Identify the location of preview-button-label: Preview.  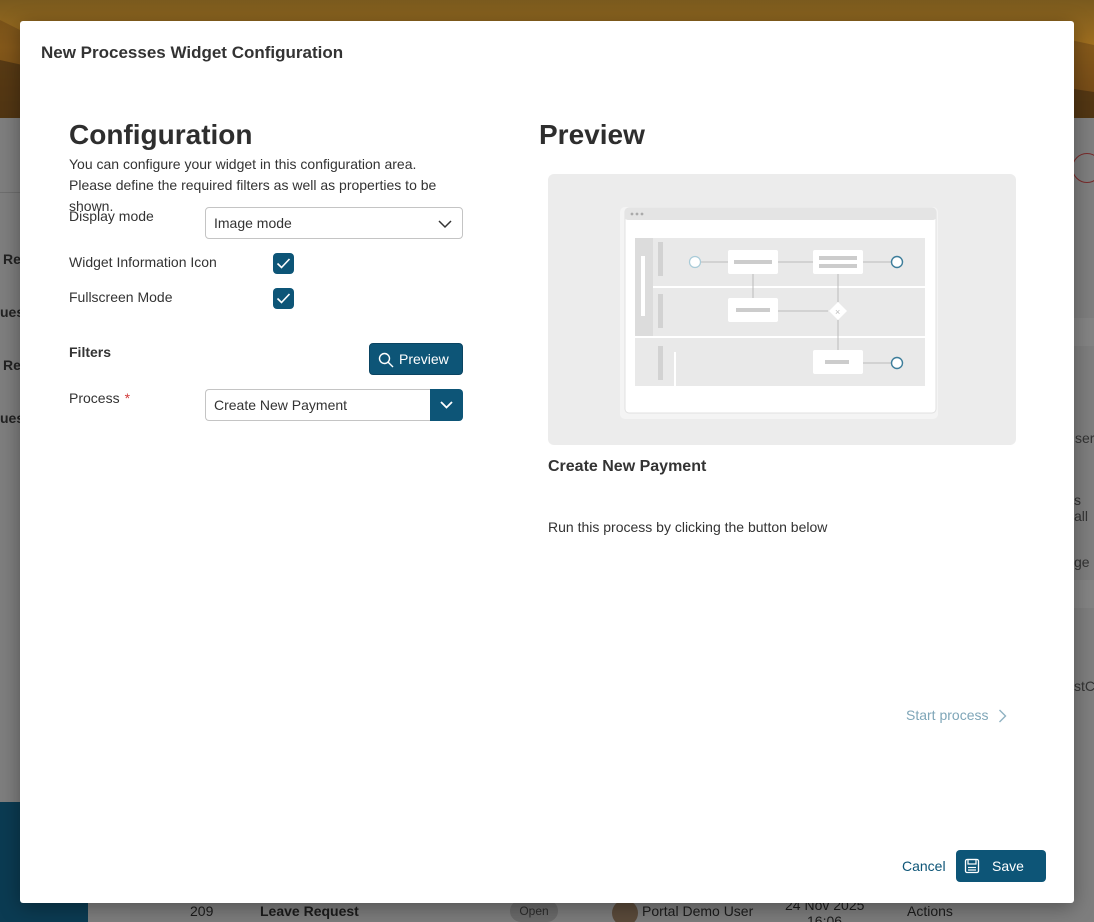
(424, 359).